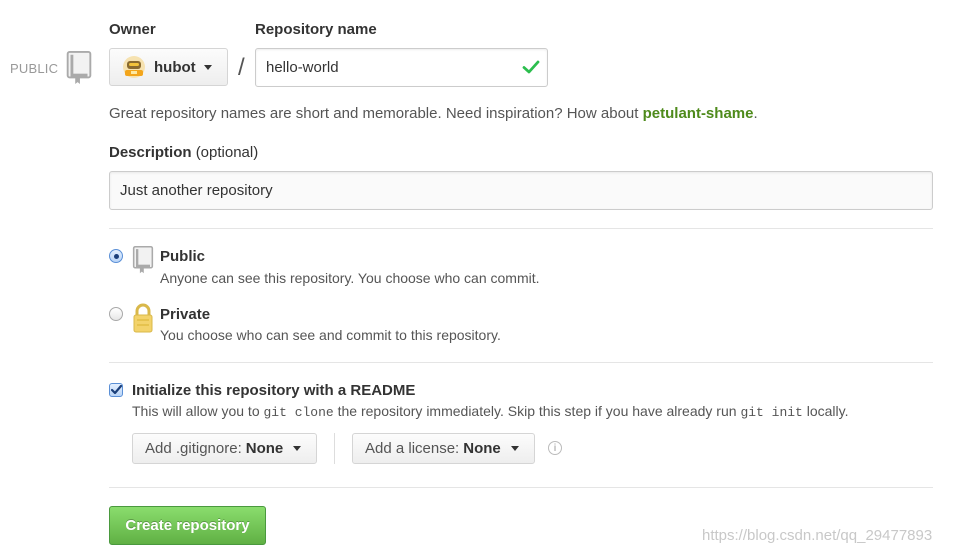 The image size is (954, 554). I want to click on info-glyph: i, so click(555, 448).